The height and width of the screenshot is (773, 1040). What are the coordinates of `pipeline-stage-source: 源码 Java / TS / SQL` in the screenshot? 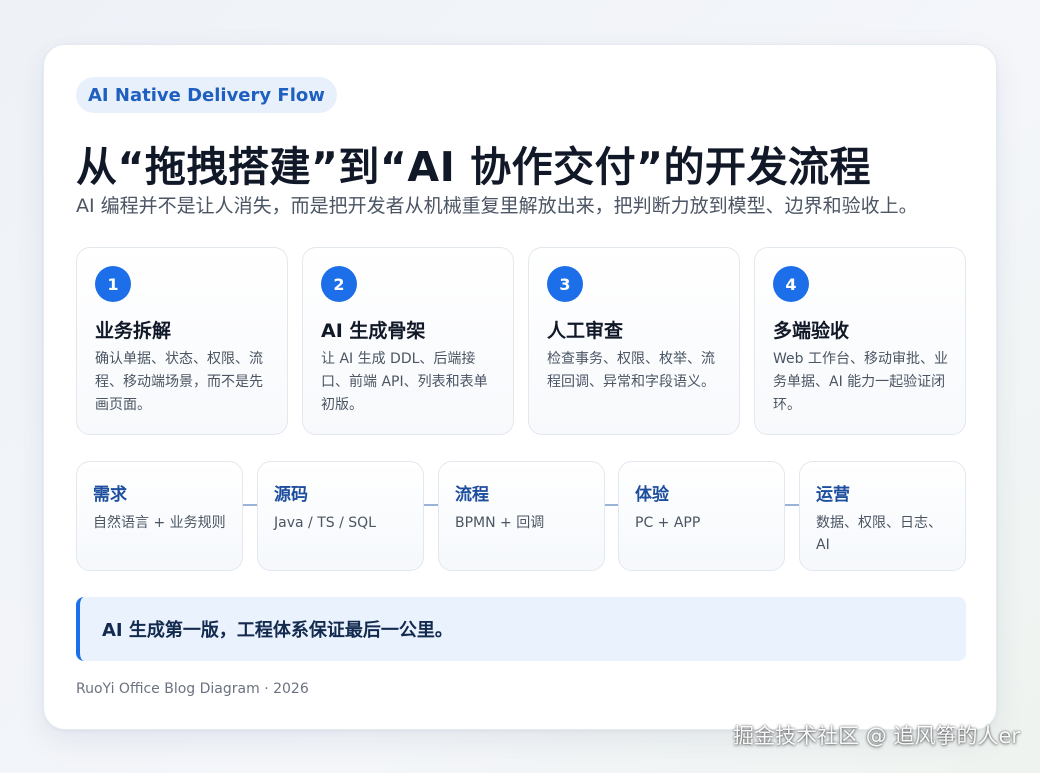 It's located at (340, 516).